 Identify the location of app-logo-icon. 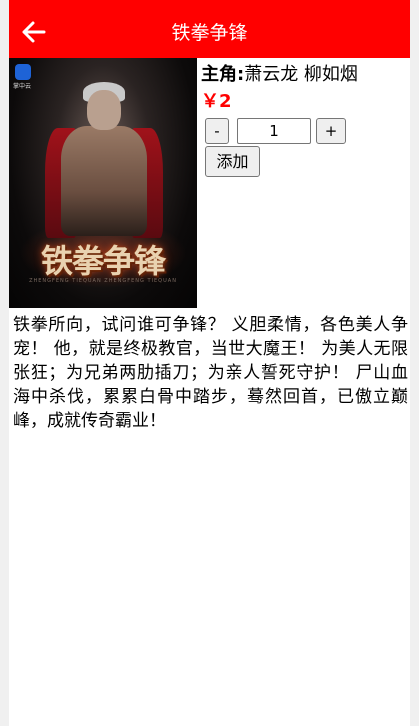
(23, 72).